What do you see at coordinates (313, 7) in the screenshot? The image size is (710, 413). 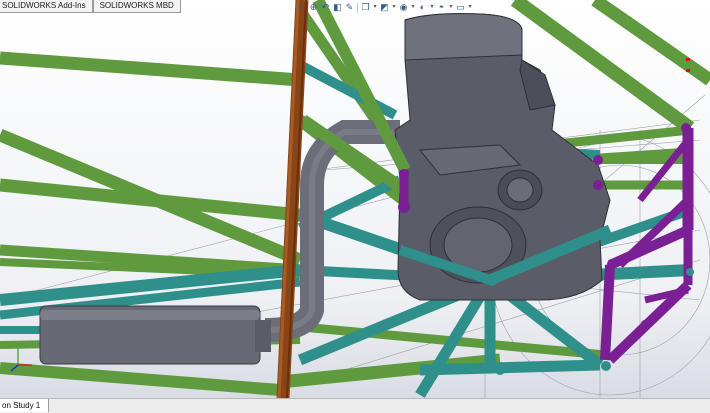 I see `zoom-to-area-icon: ⊕` at bounding box center [313, 7].